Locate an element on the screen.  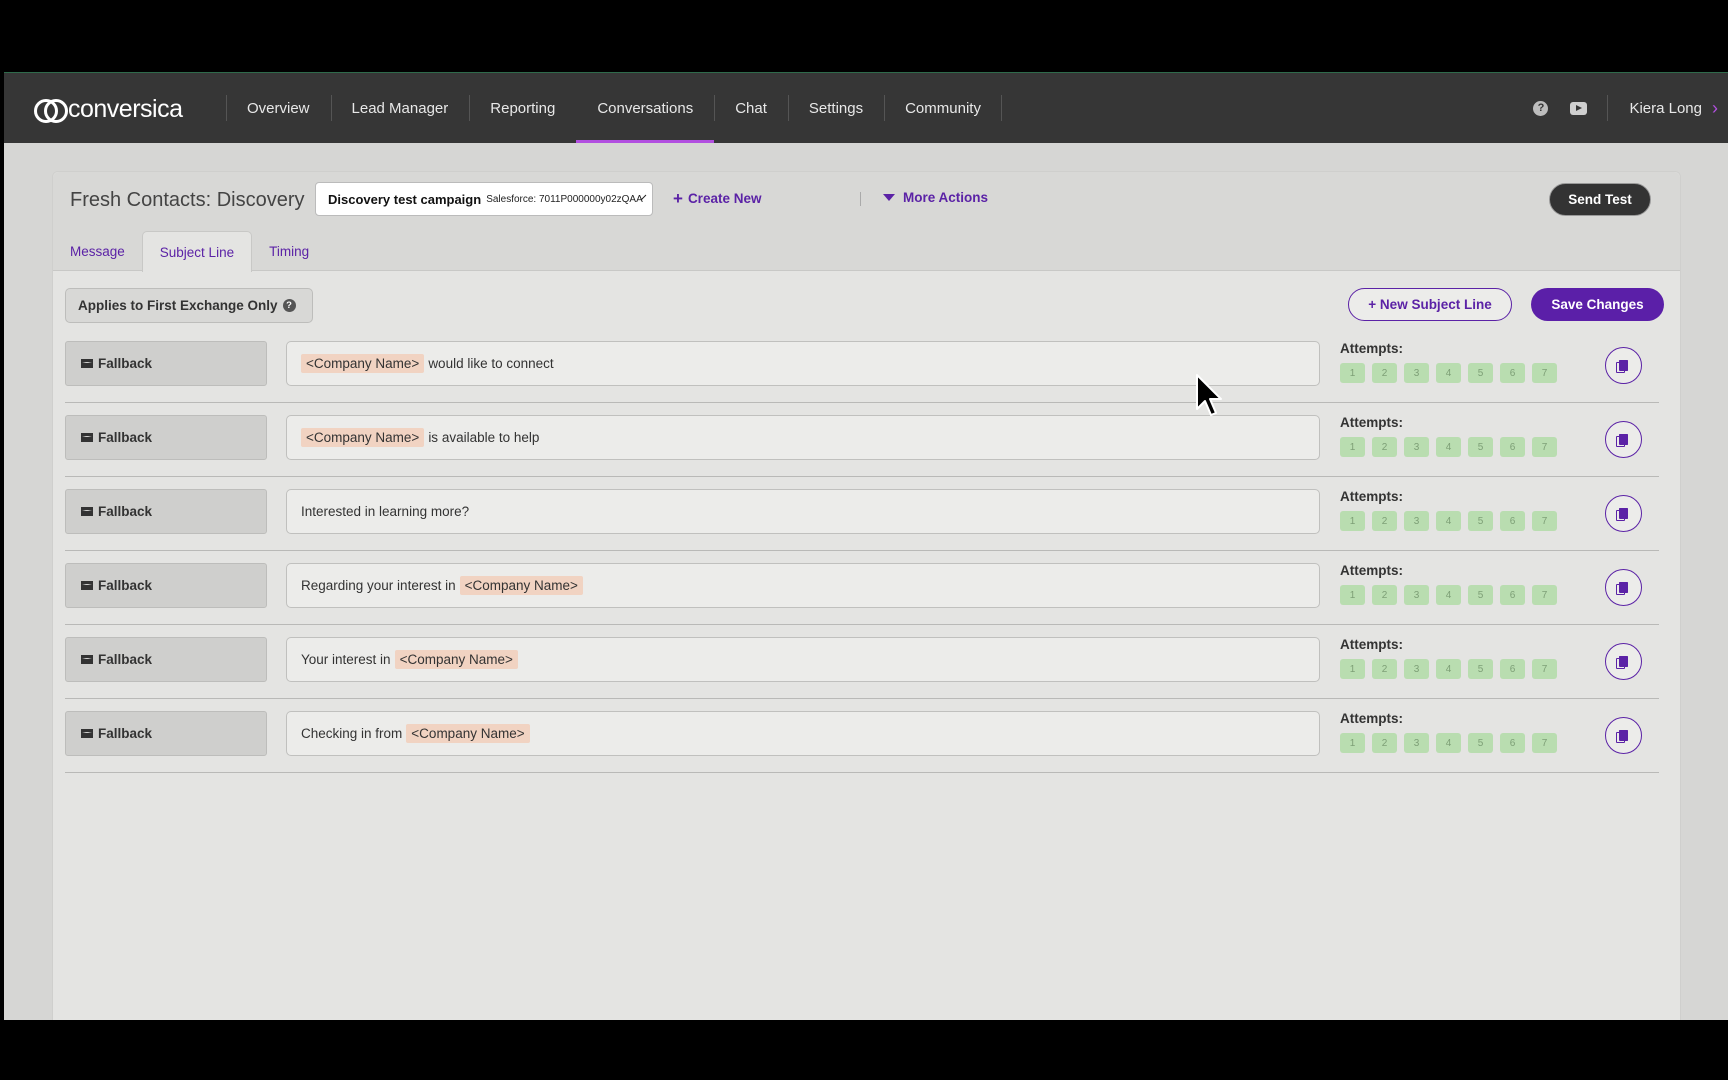
nav-item-label: Settings is located at coordinates (836, 108).